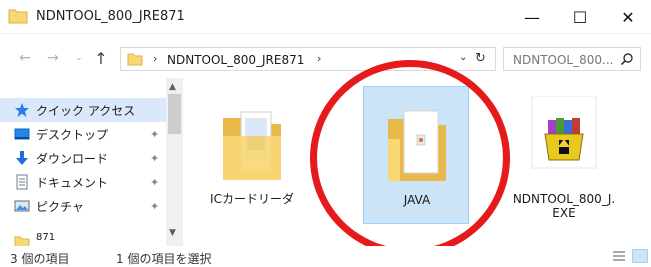  What do you see at coordinates (110, 16) in the screenshot?
I see `window-title: NDNTOOL_800_JRE871` at bounding box center [110, 16].